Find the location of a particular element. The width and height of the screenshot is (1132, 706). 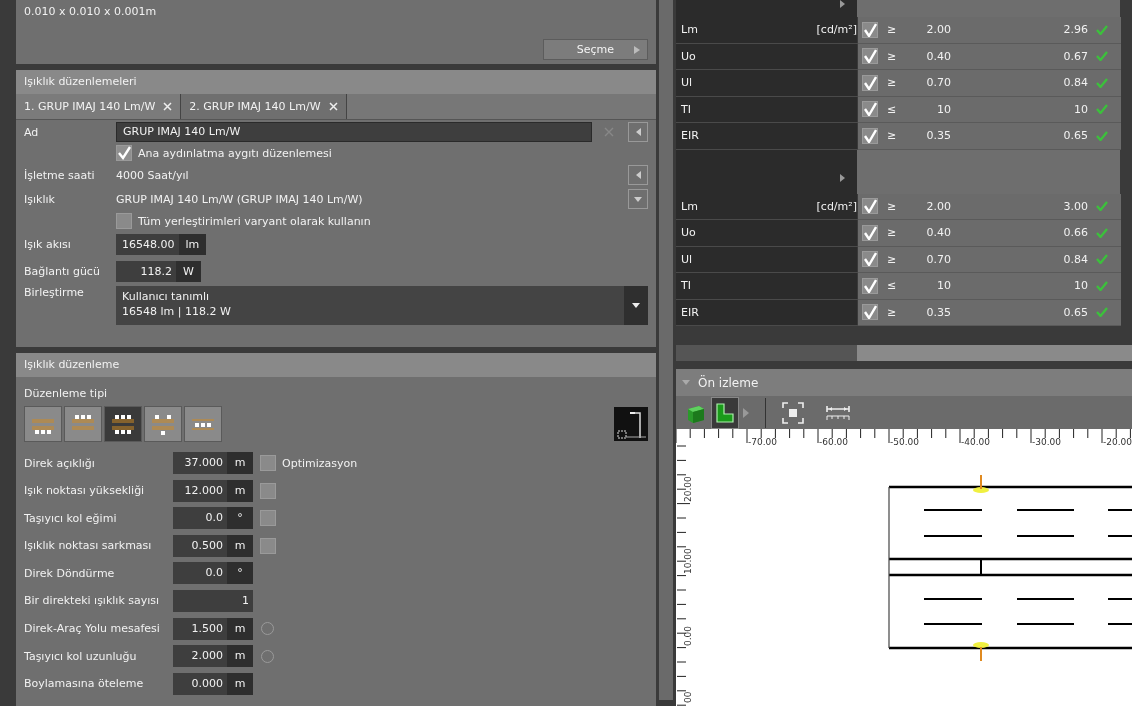

criterion-name: Ul is located at coordinates (687, 259).